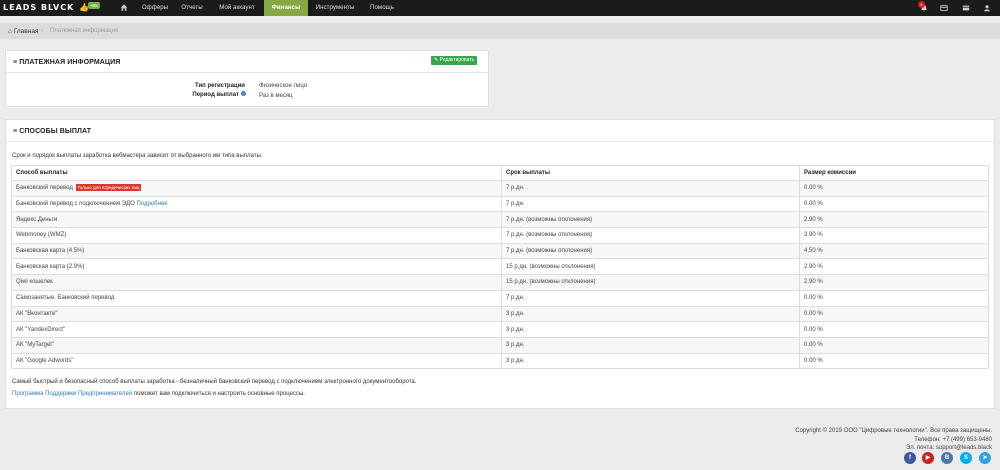  What do you see at coordinates (75, 204) in the screenshot?
I see `method-name: Банковский перевод с подключением ЭДО` at bounding box center [75, 204].